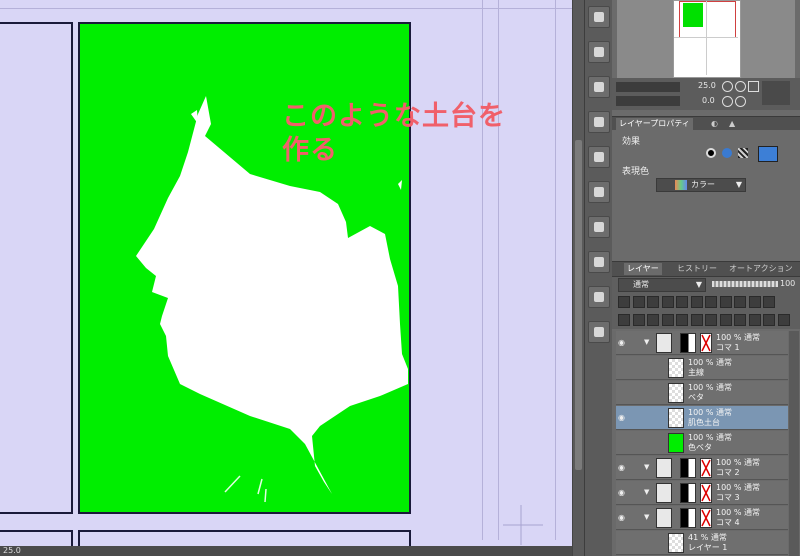 The height and width of the screenshot is (556, 800). What do you see at coordinates (753, 86) in the screenshot?
I see `fit-icon` at bounding box center [753, 86].